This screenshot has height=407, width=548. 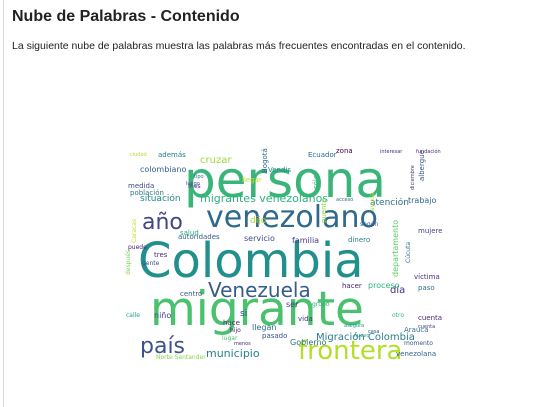 What do you see at coordinates (372, 201) in the screenshot?
I see `cloud-word: ayuda` at bounding box center [372, 201].